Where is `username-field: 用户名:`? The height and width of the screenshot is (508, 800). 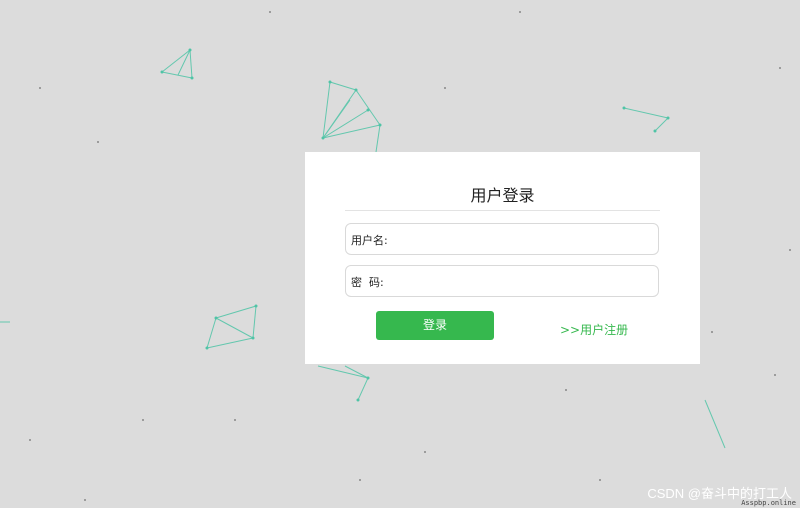
username-field: 用户名: is located at coordinates (502, 239).